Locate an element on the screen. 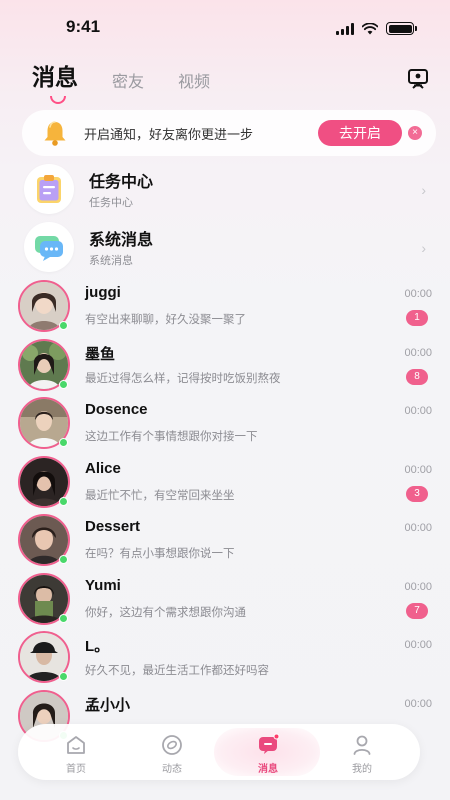  nav-moments-label: 动态 is located at coordinates (172, 769).